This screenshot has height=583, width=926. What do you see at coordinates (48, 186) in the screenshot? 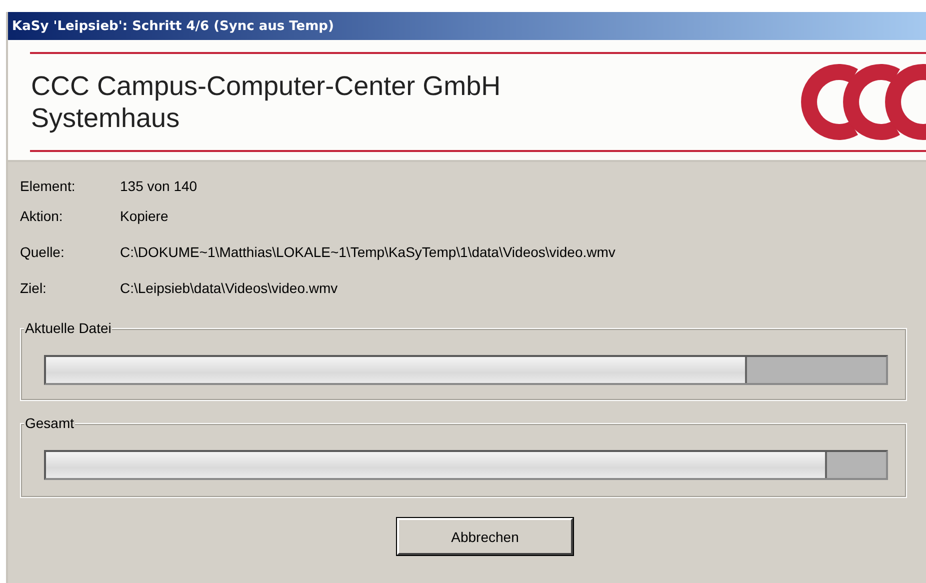
I see `field-label: Element:` at bounding box center [48, 186].